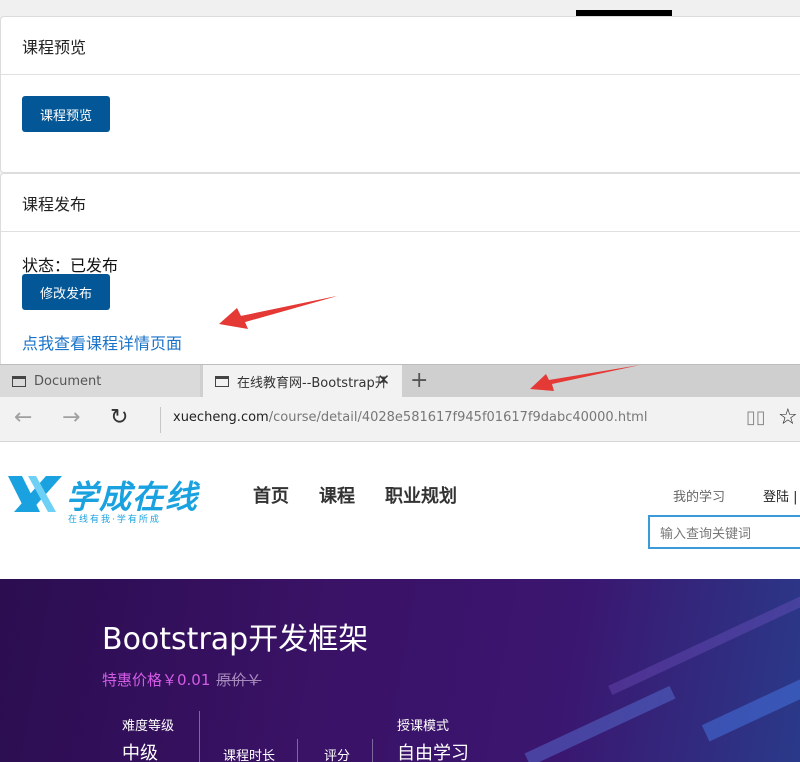 This screenshot has width=800, height=762. Describe the element at coordinates (400, 46) in the screenshot. I see `course-preview-title: 课程预览` at that location.